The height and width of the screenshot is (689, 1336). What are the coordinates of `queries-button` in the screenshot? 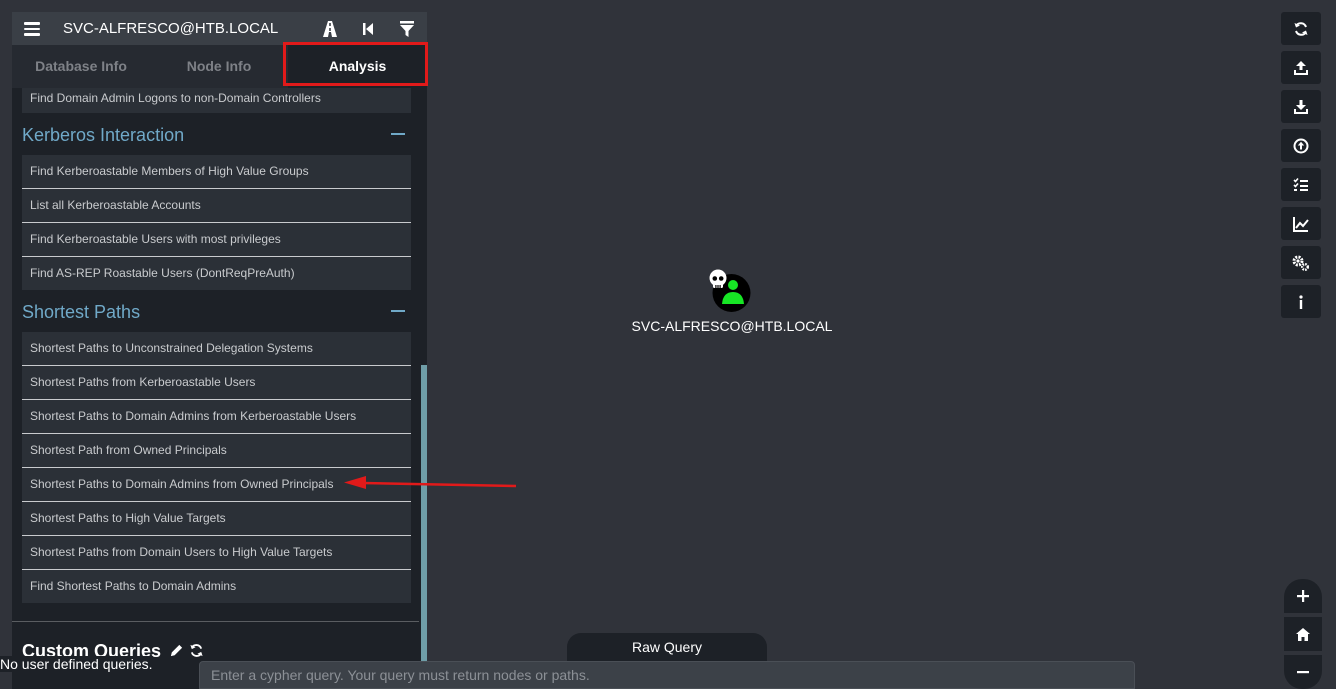 It's located at (1301, 184).